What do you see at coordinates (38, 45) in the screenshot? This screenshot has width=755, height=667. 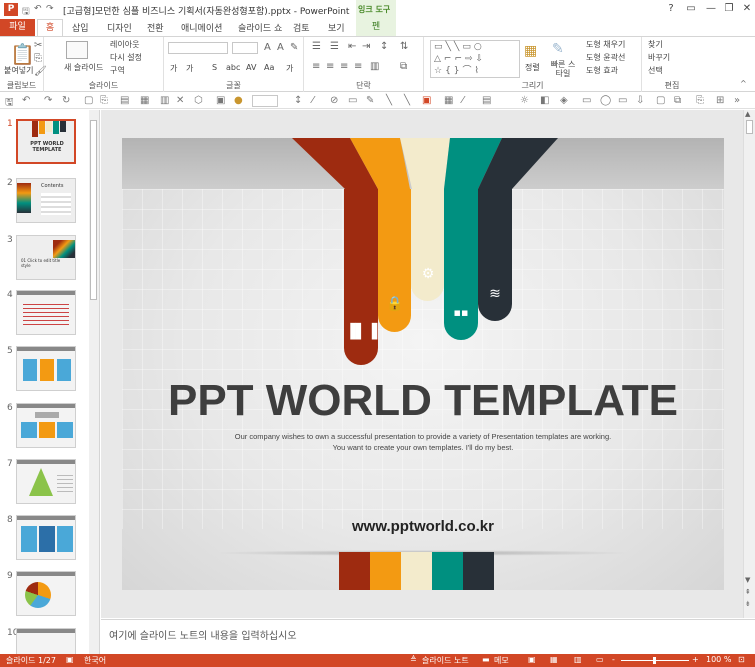 I see `cut-icon: ✂` at bounding box center [38, 45].